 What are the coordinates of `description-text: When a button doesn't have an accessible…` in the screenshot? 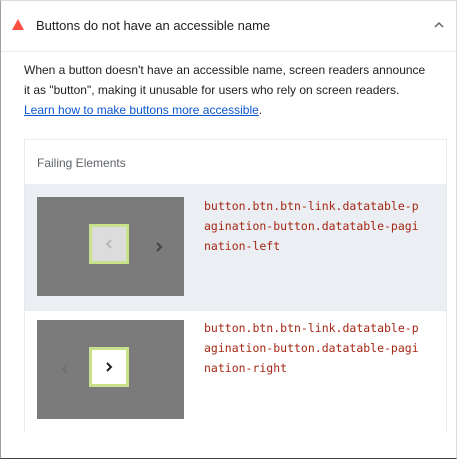 It's located at (225, 80).